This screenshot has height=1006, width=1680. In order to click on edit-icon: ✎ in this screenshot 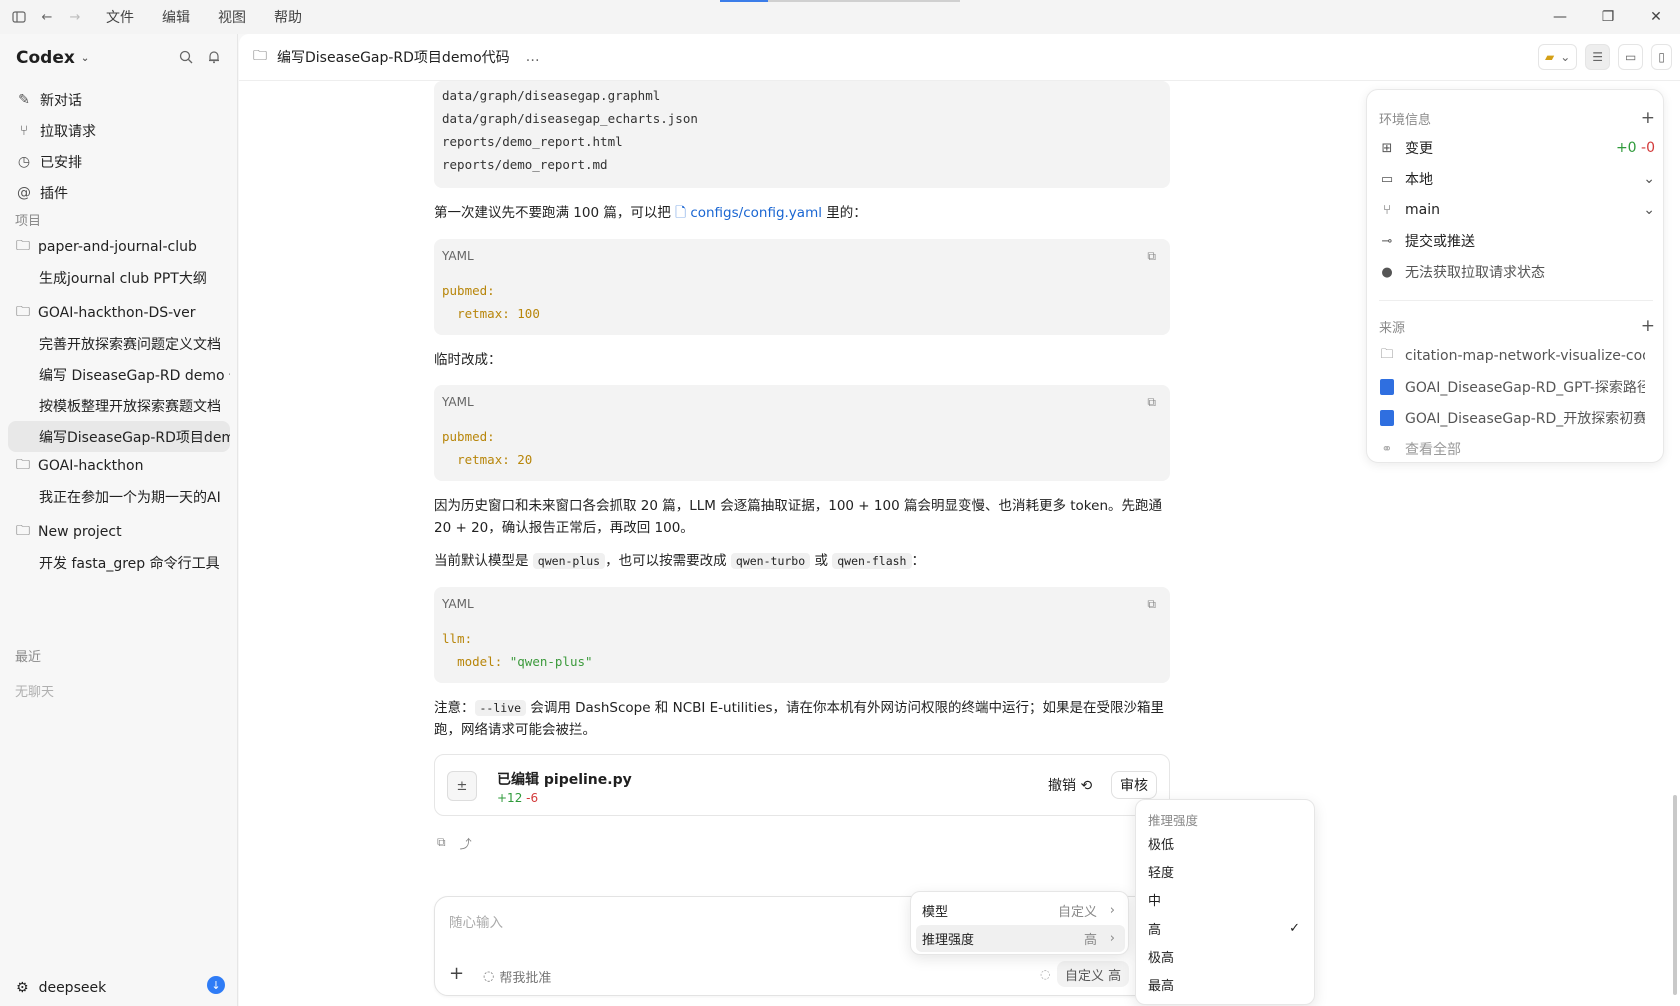, I will do `click(24, 99)`.